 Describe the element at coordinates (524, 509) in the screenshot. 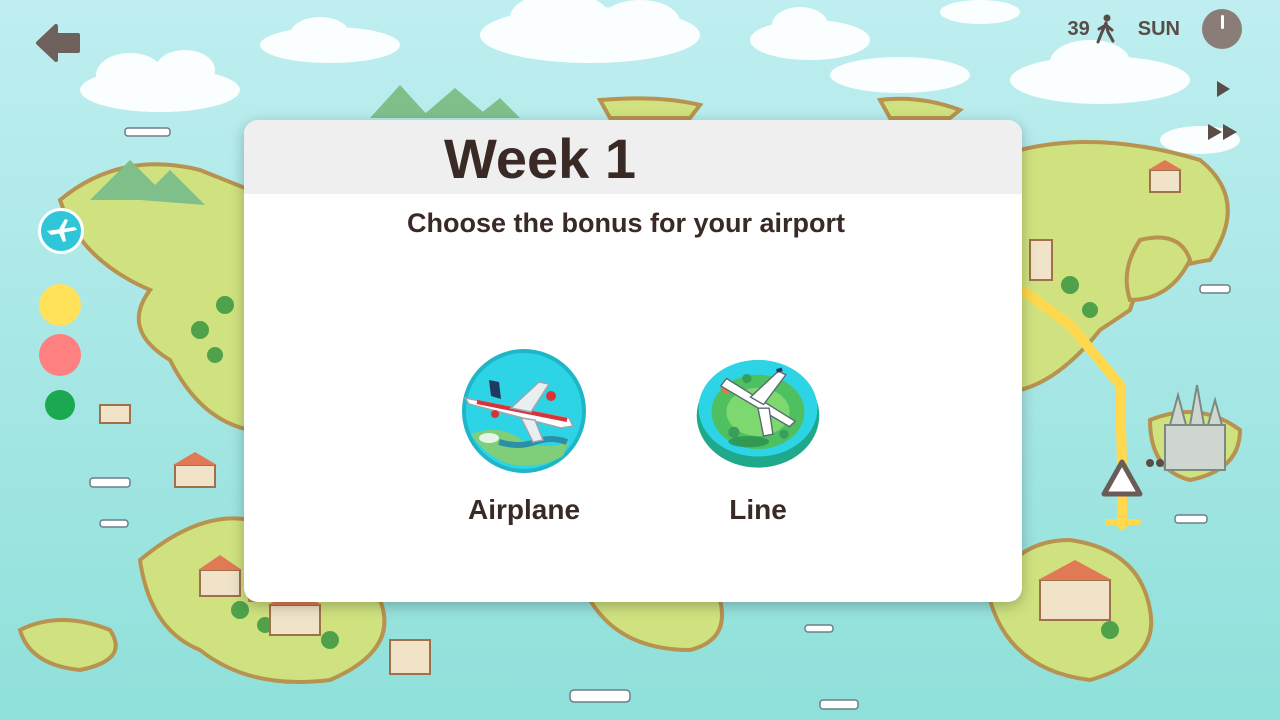

I see `bonus-option-label: Airplane` at that location.